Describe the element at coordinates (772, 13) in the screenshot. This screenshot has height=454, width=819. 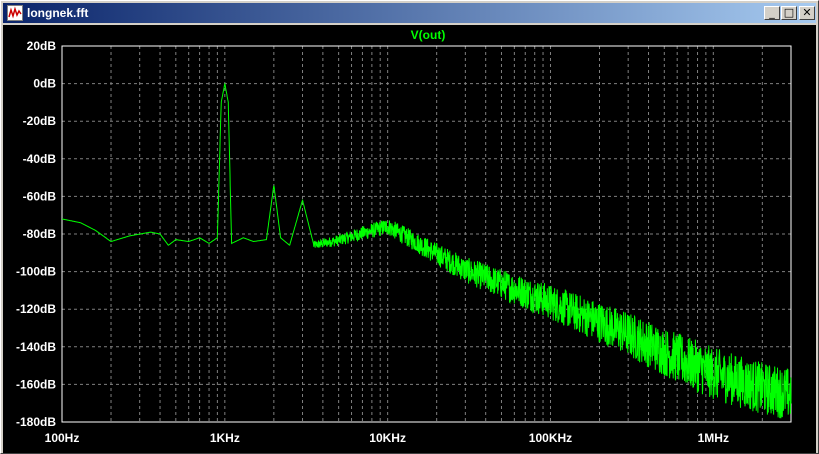
I see `minimize-button: _` at that location.